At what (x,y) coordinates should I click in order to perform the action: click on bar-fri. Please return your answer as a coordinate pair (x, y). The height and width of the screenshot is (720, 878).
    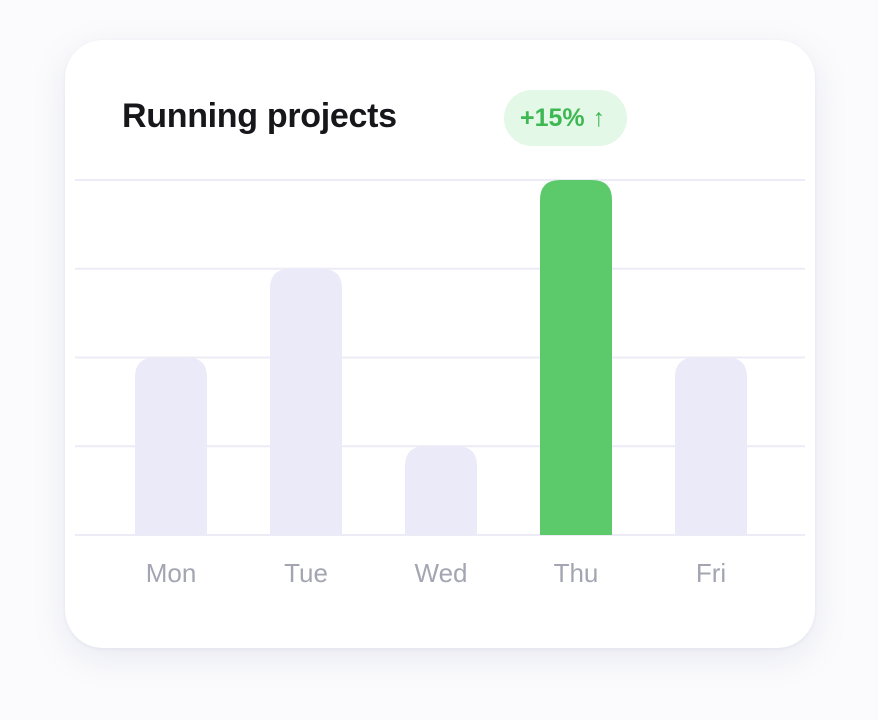
    Looking at the image, I should click on (711, 446).